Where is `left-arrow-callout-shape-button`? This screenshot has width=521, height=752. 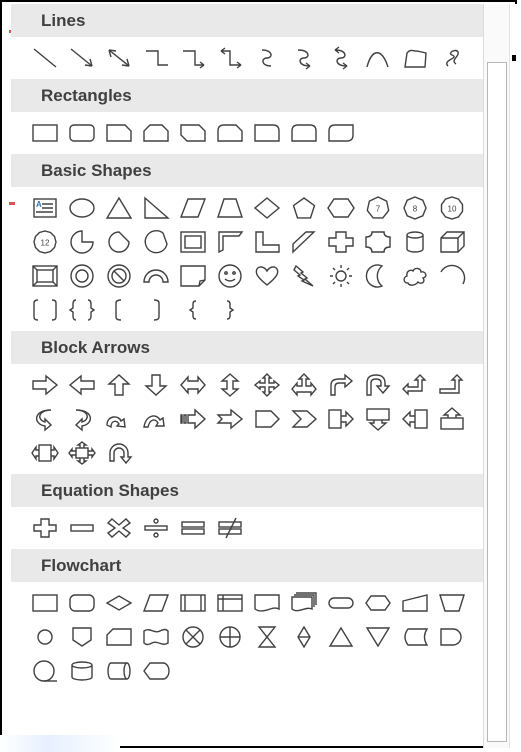
left-arrow-callout-shape-button is located at coordinates (414, 419).